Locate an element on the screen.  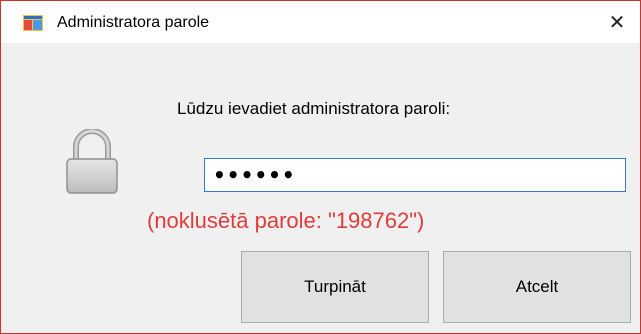
title-bar: Administratora parole ✕ is located at coordinates (320, 22).